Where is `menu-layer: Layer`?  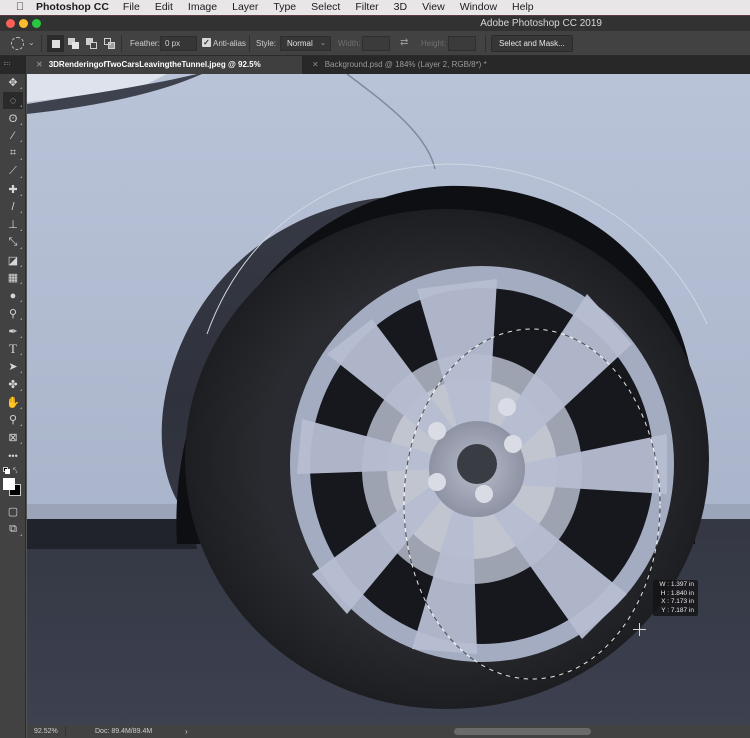
menu-layer: Layer is located at coordinates (245, 7).